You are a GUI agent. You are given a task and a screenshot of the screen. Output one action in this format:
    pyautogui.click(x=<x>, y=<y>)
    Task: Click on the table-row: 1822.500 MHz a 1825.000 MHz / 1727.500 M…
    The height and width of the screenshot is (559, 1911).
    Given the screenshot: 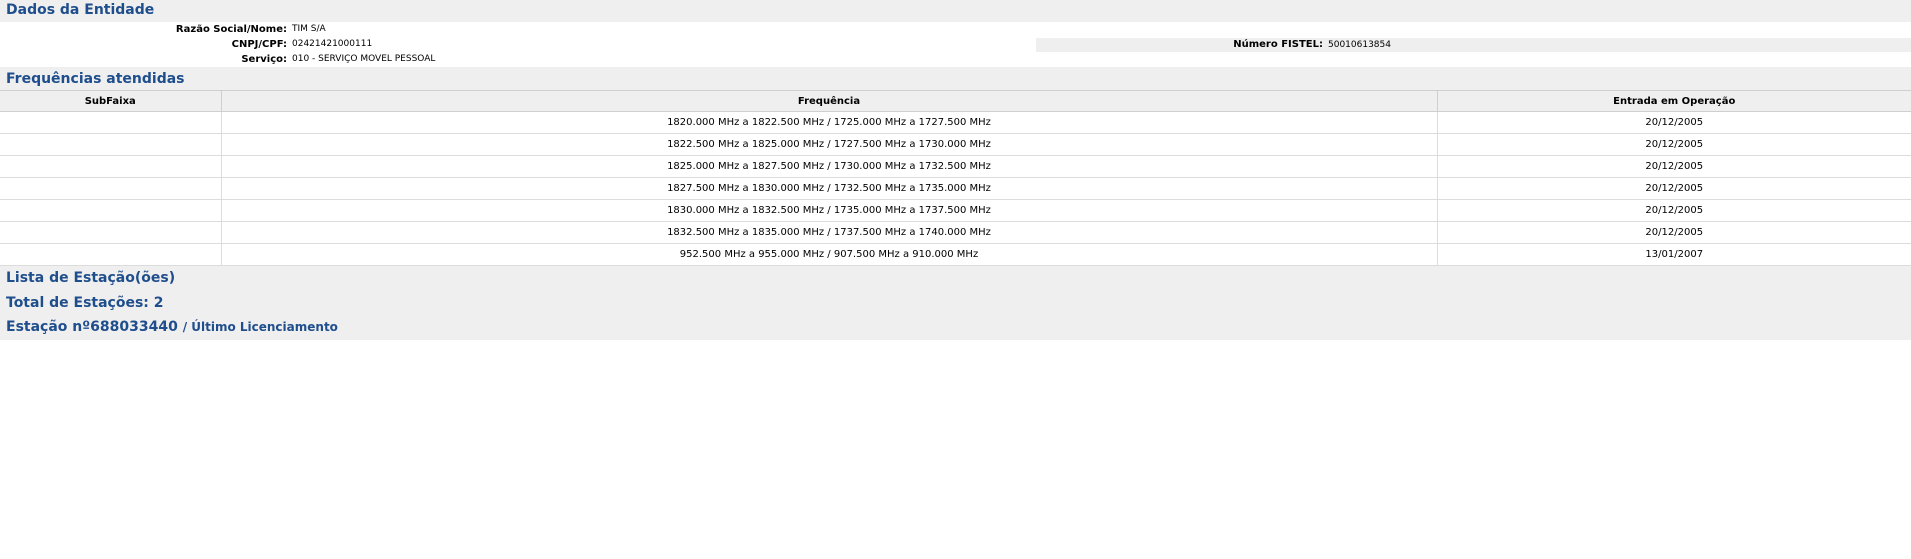 What is the action you would take?
    pyautogui.click(x=955, y=144)
    